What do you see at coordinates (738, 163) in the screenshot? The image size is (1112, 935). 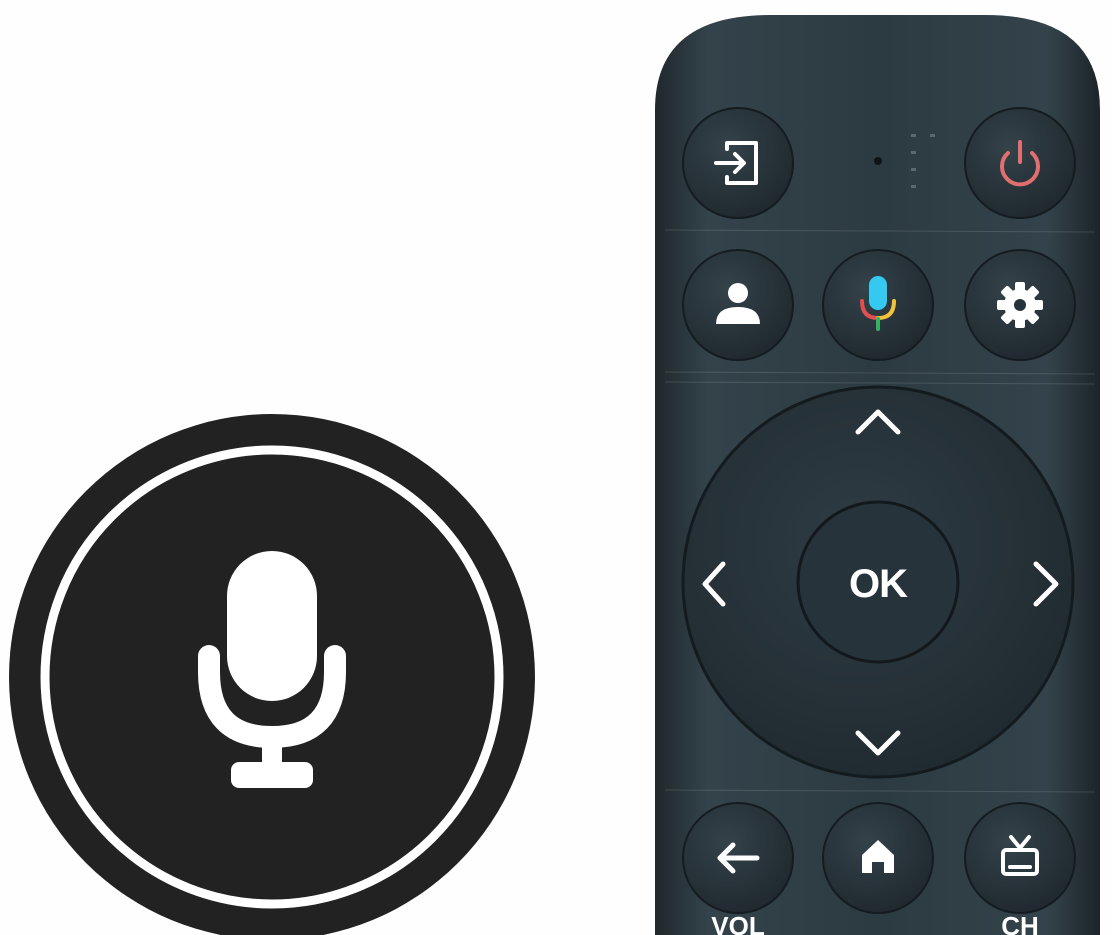 I see `input-button` at bounding box center [738, 163].